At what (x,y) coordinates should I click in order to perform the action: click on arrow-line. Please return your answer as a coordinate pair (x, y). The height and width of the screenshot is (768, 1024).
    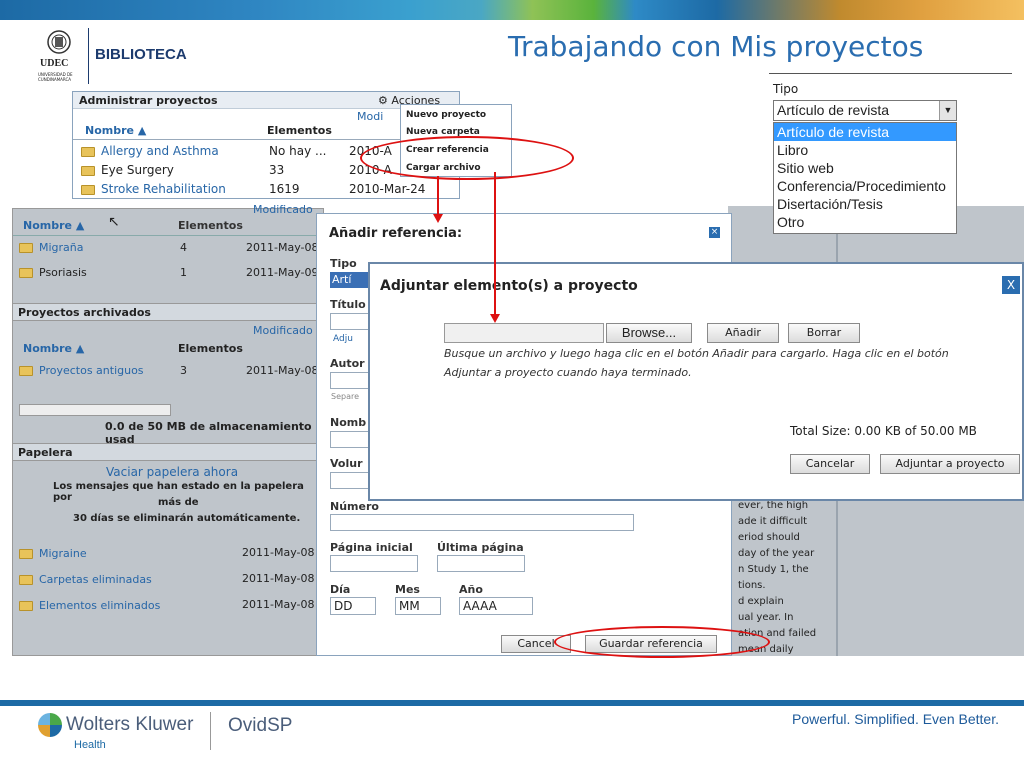
    Looking at the image, I should click on (438, 196).